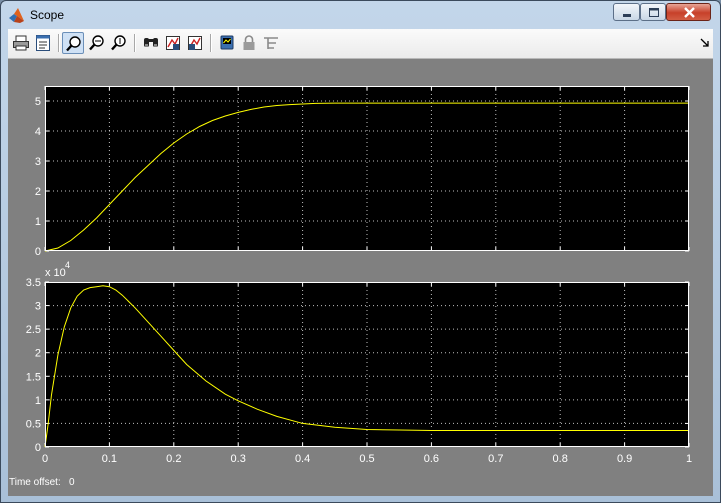  I want to click on maximize-icon, so click(654, 12).